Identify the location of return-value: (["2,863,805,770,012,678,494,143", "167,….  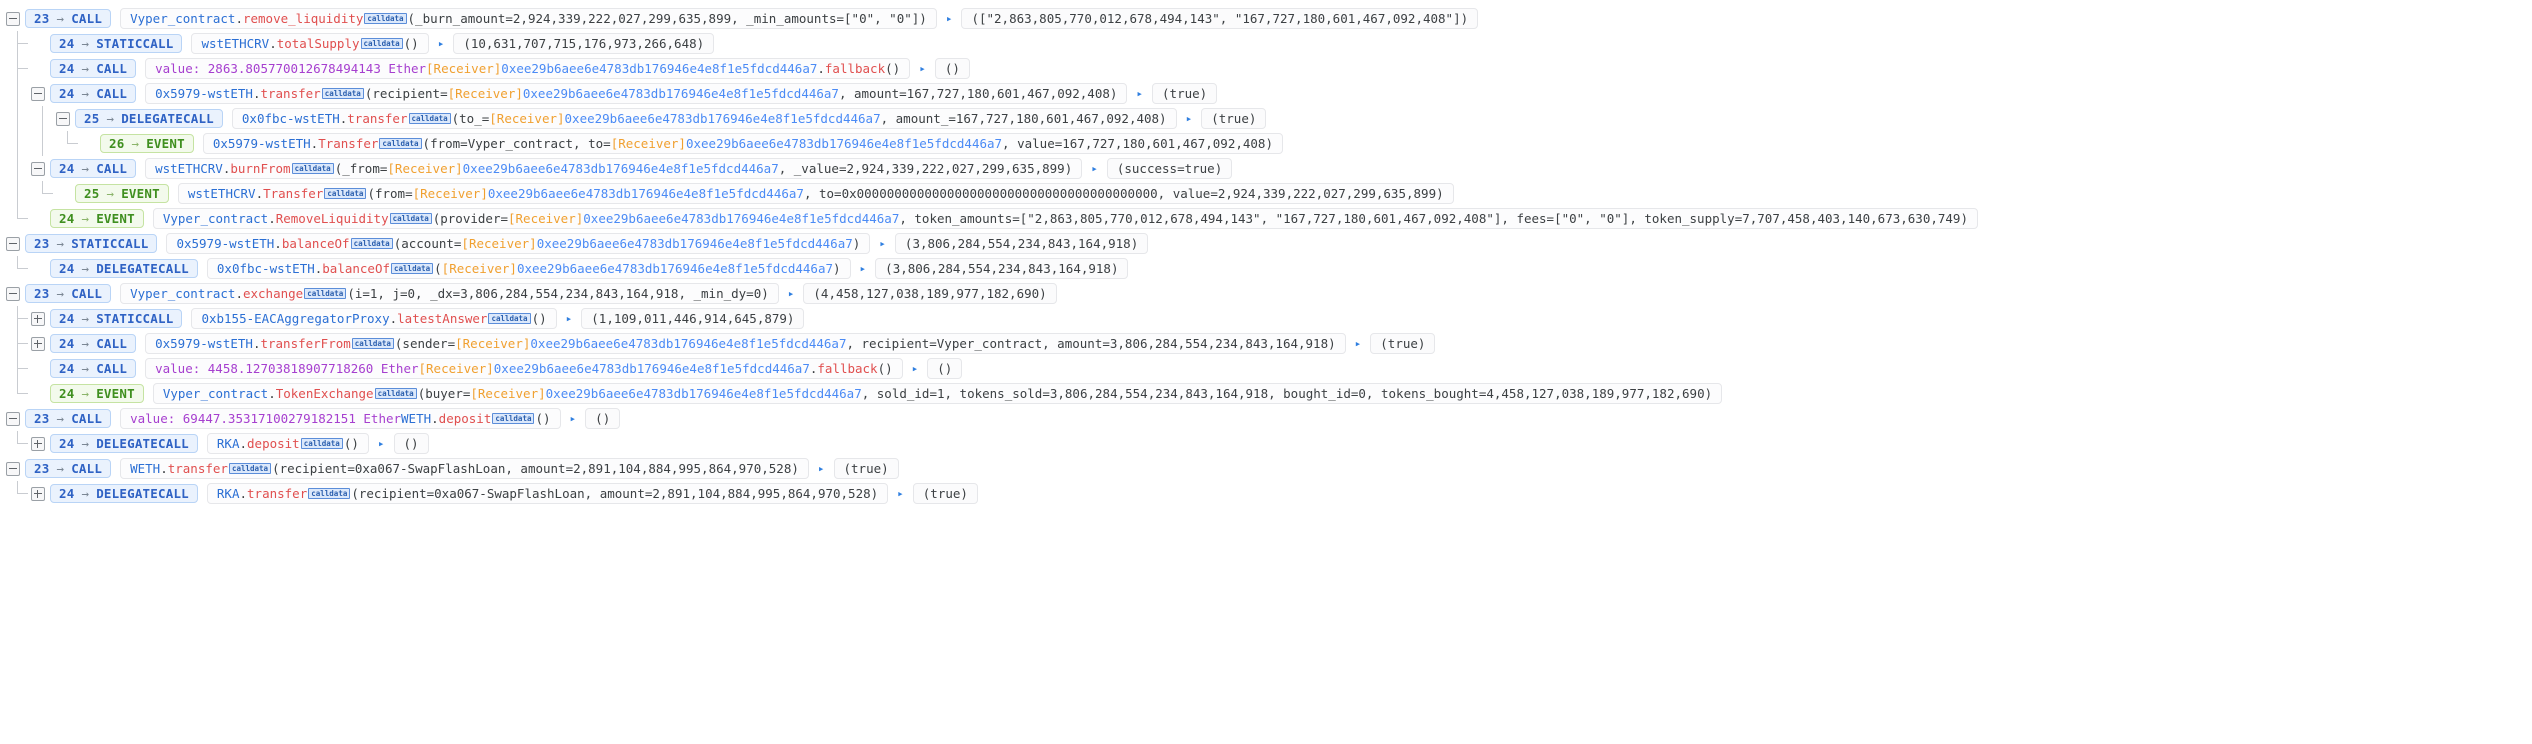
(1220, 18).